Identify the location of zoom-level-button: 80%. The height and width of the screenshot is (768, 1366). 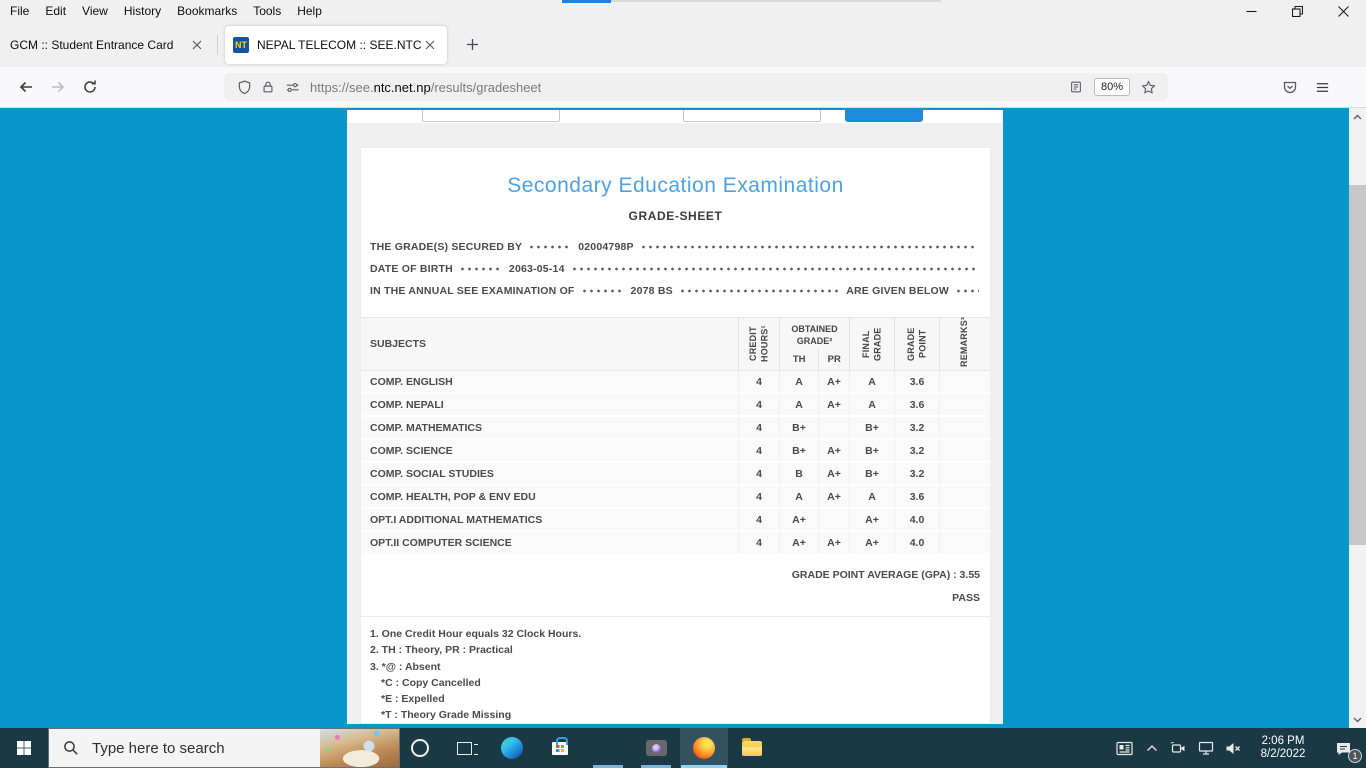
(1111, 87).